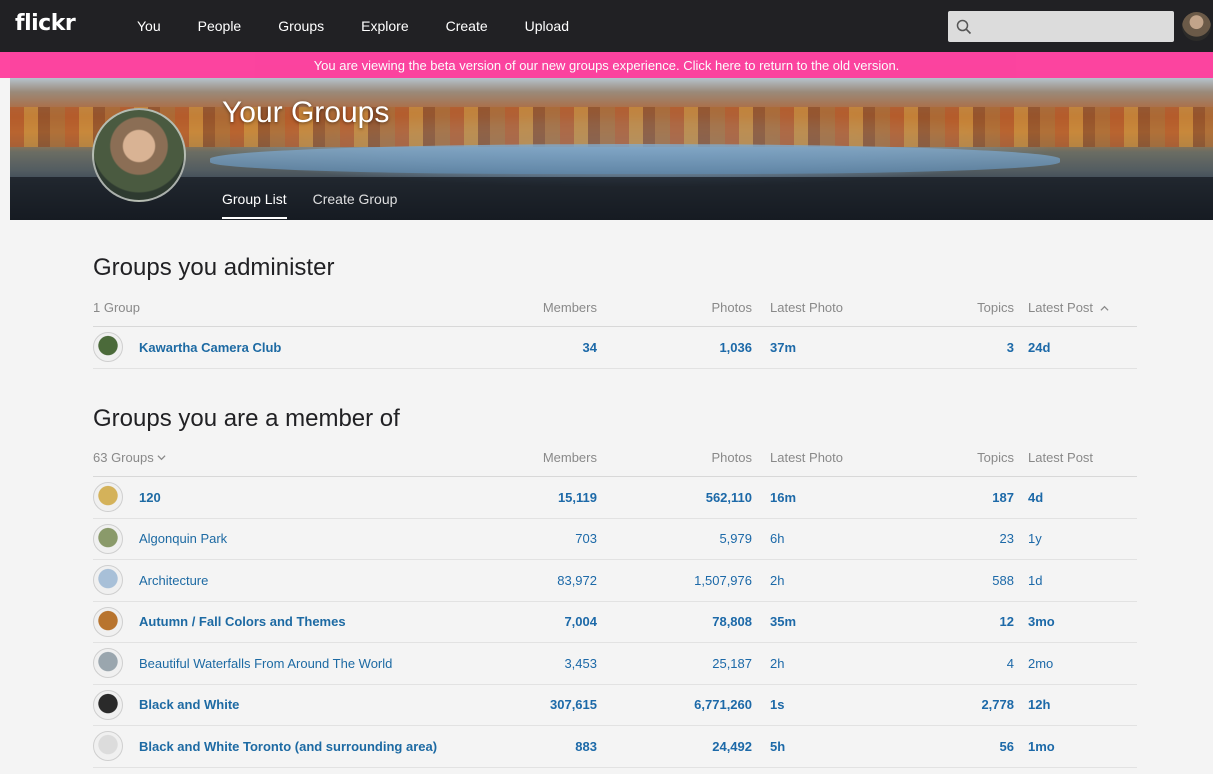 This screenshot has width=1213, height=774. I want to click on members-count: 34, so click(552, 347).